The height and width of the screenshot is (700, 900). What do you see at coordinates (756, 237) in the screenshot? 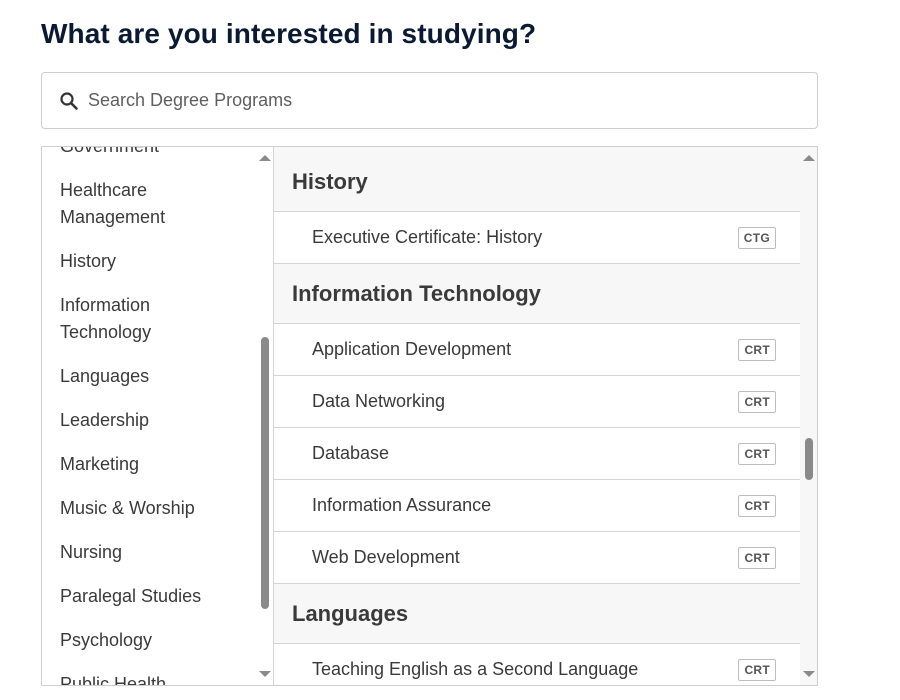
I see `credential-badge: CTG` at bounding box center [756, 237].